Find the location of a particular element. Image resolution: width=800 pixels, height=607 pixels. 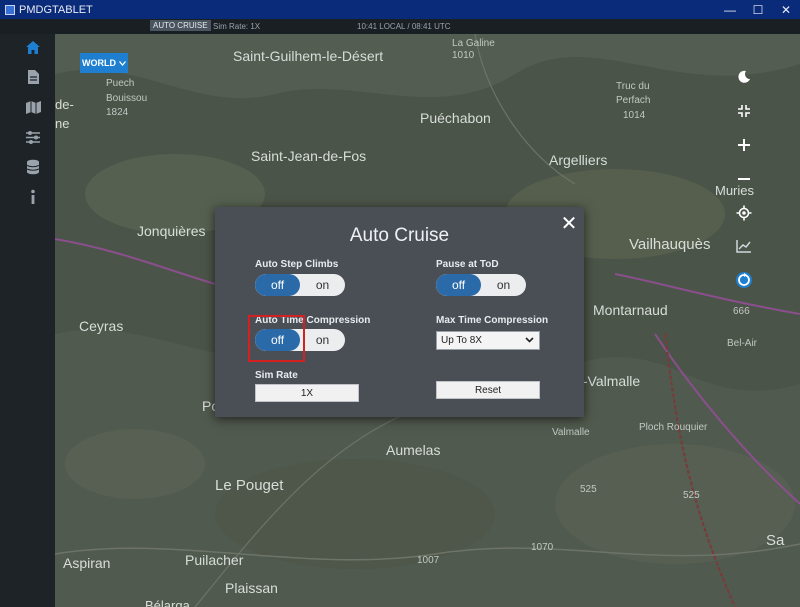

database-icon is located at coordinates (33, 167).